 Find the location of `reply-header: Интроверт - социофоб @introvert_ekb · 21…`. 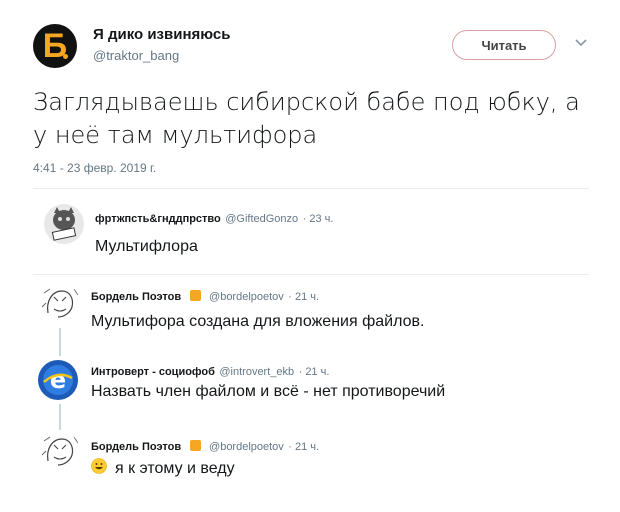

reply-header: Интроверт - социофоб @introvert_ekb · 21… is located at coordinates (331, 371).